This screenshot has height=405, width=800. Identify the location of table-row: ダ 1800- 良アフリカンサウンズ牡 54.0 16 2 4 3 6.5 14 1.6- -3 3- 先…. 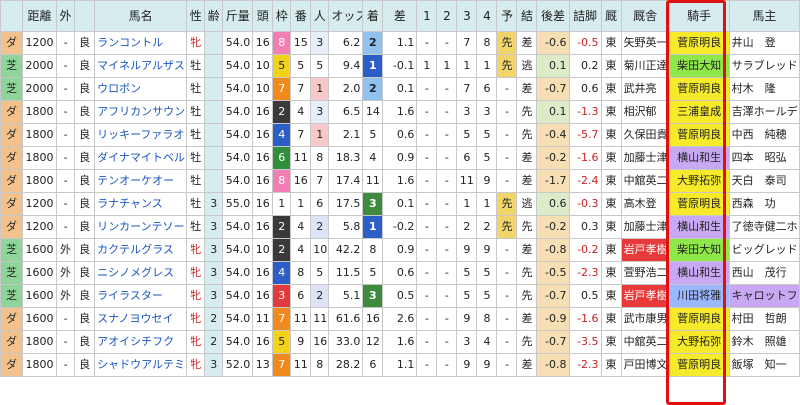
(400, 112).